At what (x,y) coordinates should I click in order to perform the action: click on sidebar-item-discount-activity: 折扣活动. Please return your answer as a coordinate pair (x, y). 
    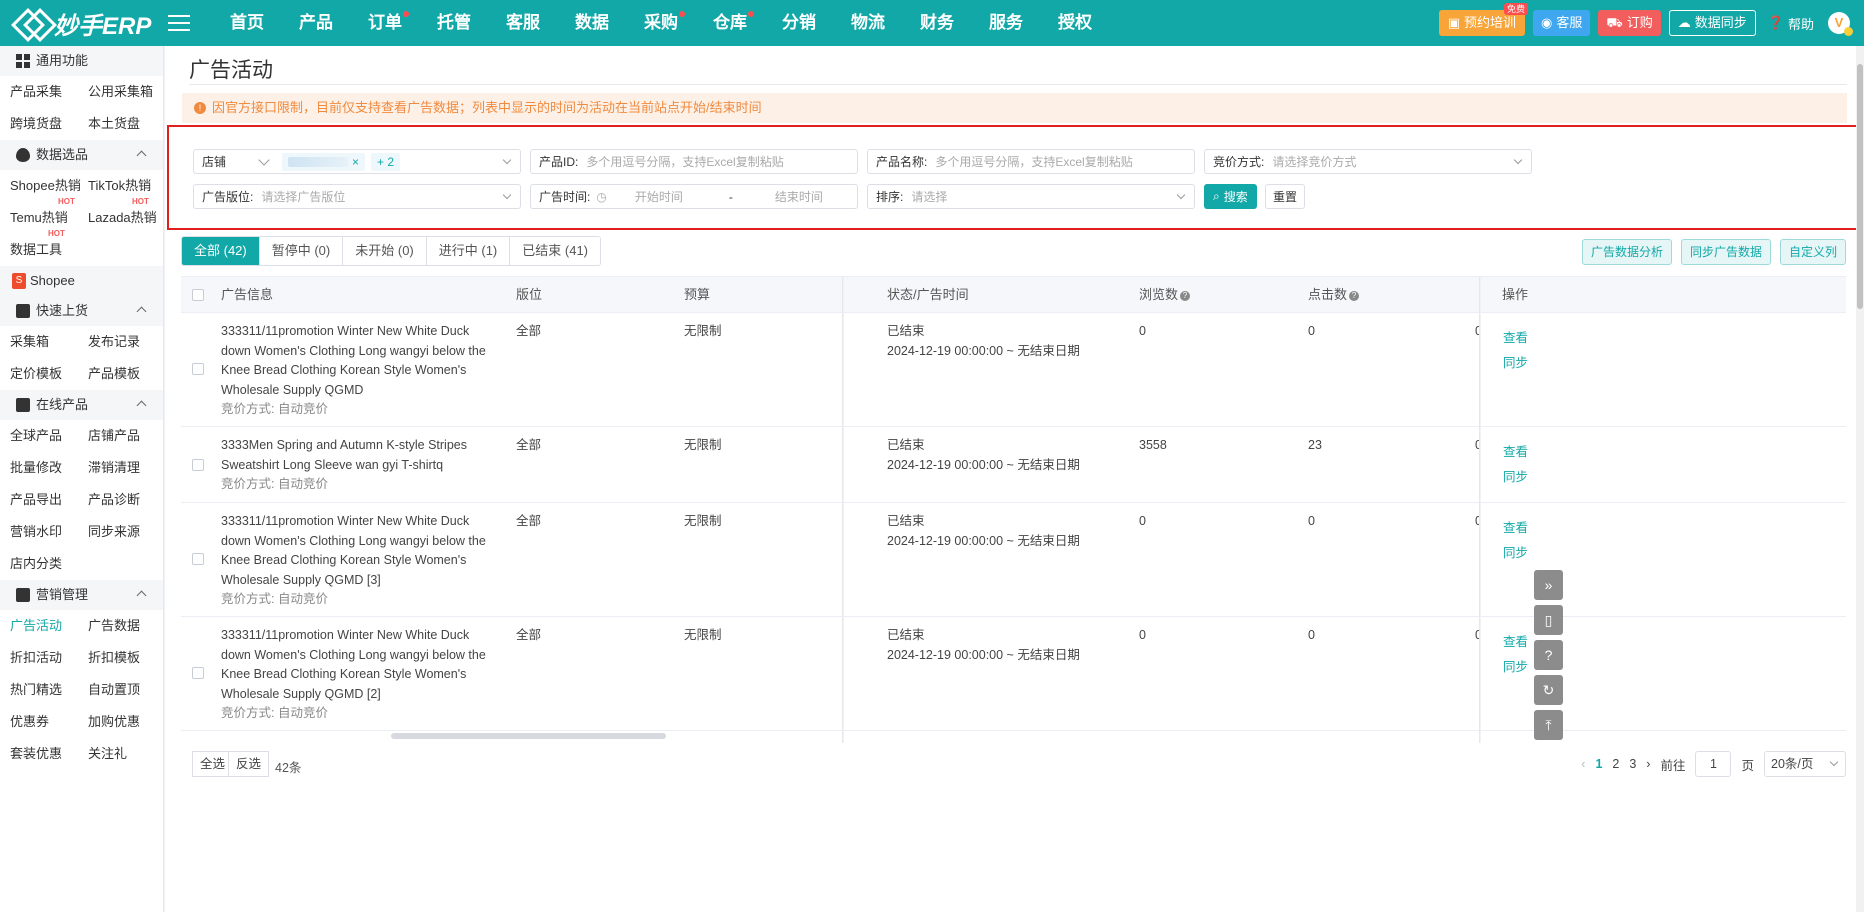
    Looking at the image, I should click on (39, 658).